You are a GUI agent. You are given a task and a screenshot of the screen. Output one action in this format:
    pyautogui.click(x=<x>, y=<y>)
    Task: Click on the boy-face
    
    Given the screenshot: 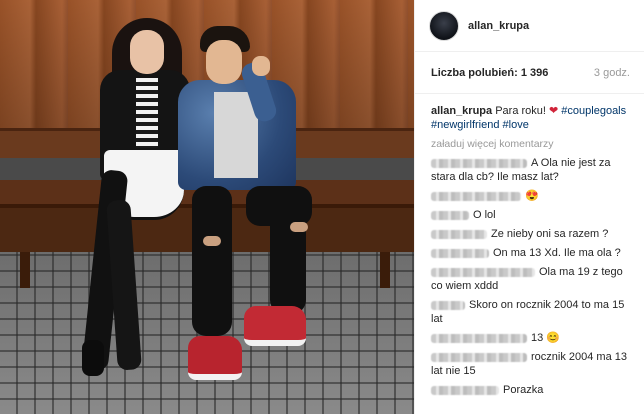 What is the action you would take?
    pyautogui.click(x=224, y=62)
    